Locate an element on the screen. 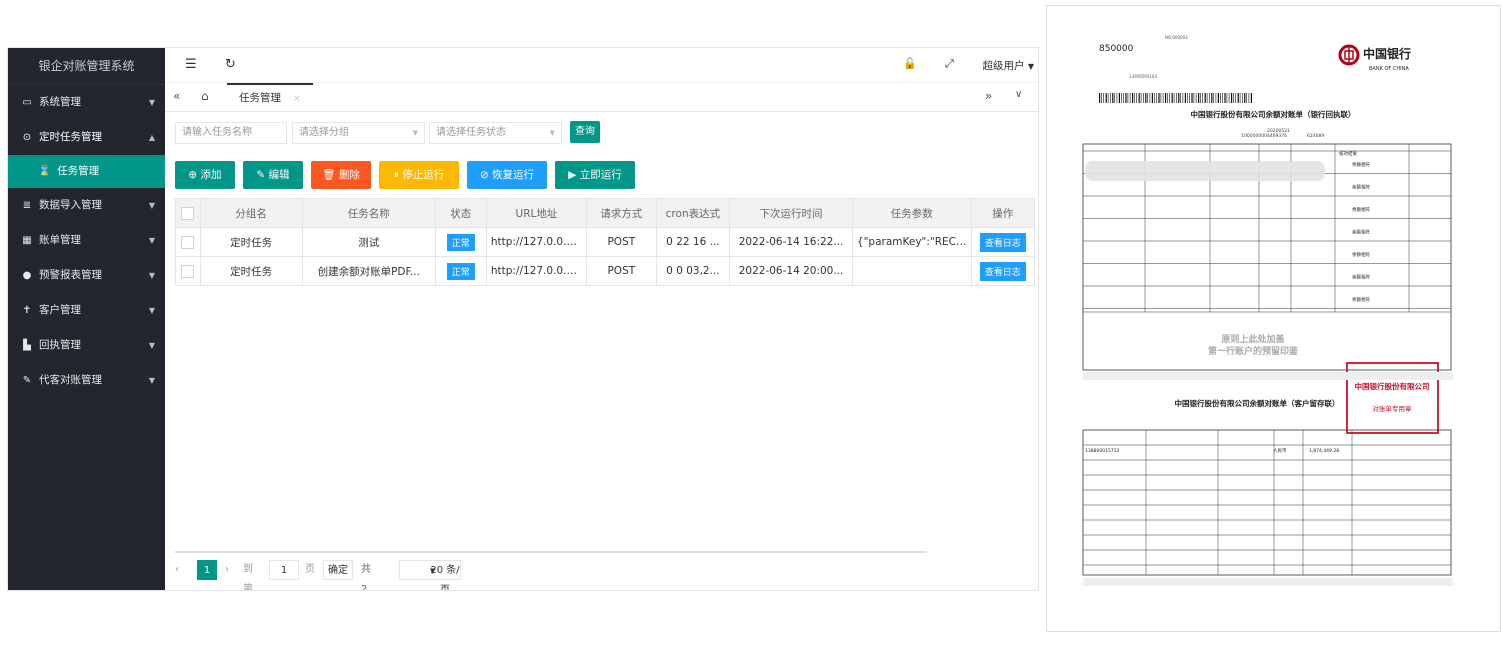 This screenshot has height=648, width=1502. column-header: cron表达式 is located at coordinates (693, 213).